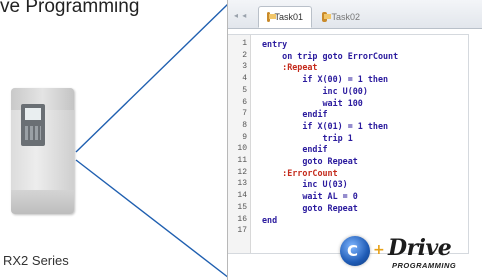  I want to click on tab-scroll-arrows: ◂ ◂, so click(240, 15).